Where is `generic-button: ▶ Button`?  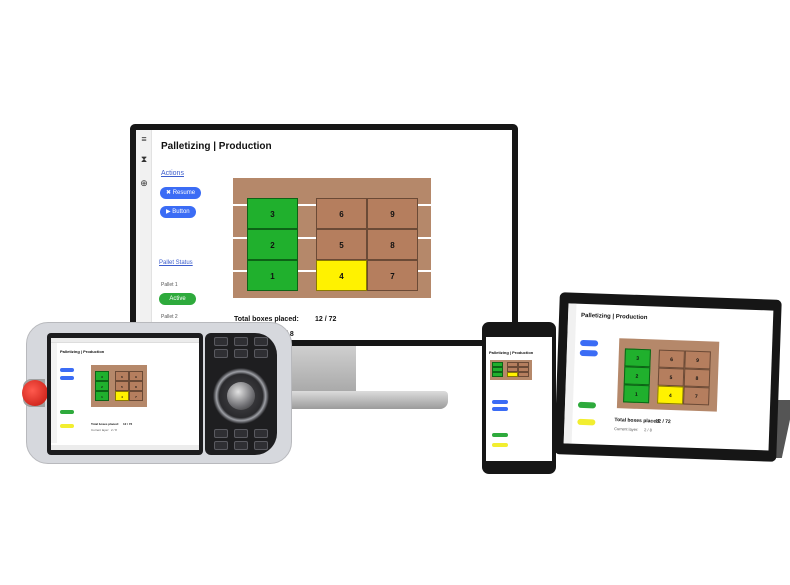
generic-button: ▶ Button is located at coordinates (178, 212).